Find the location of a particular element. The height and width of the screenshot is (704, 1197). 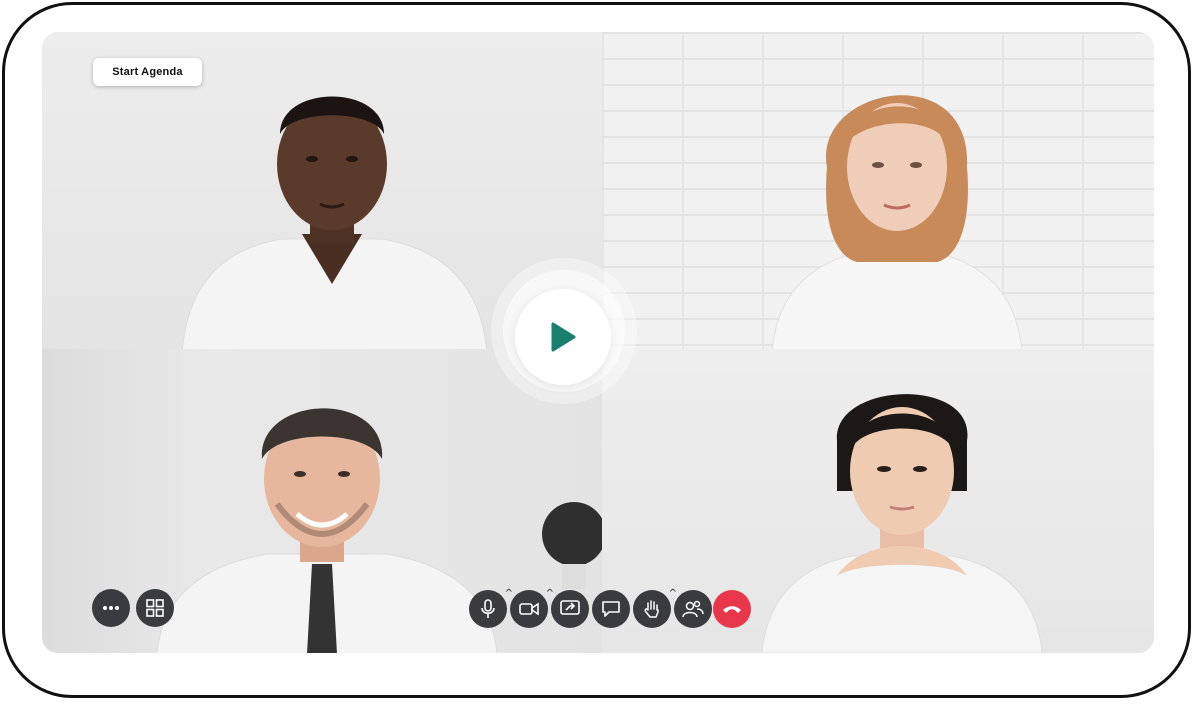

share-screen-button is located at coordinates (570, 609).